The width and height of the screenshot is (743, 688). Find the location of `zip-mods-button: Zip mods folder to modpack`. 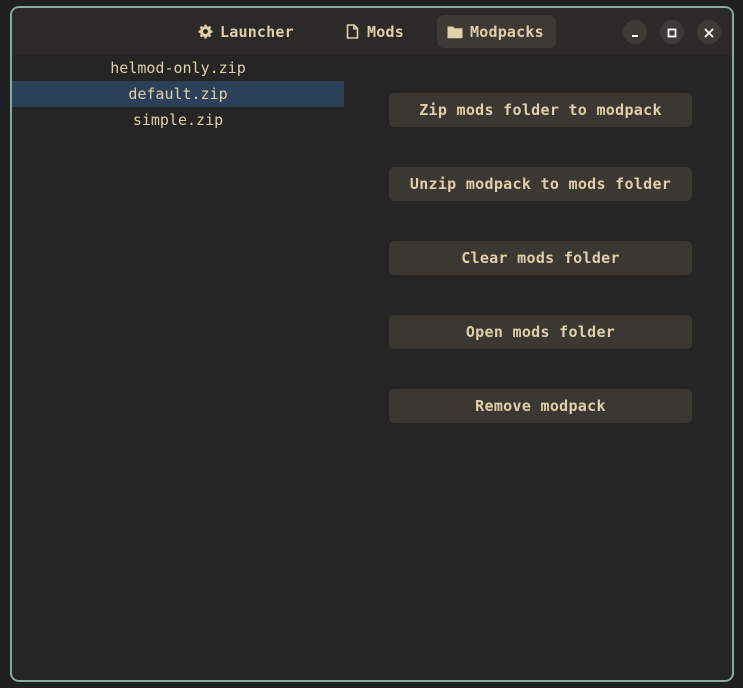

zip-mods-button: Zip mods folder to modpack is located at coordinates (540, 110).